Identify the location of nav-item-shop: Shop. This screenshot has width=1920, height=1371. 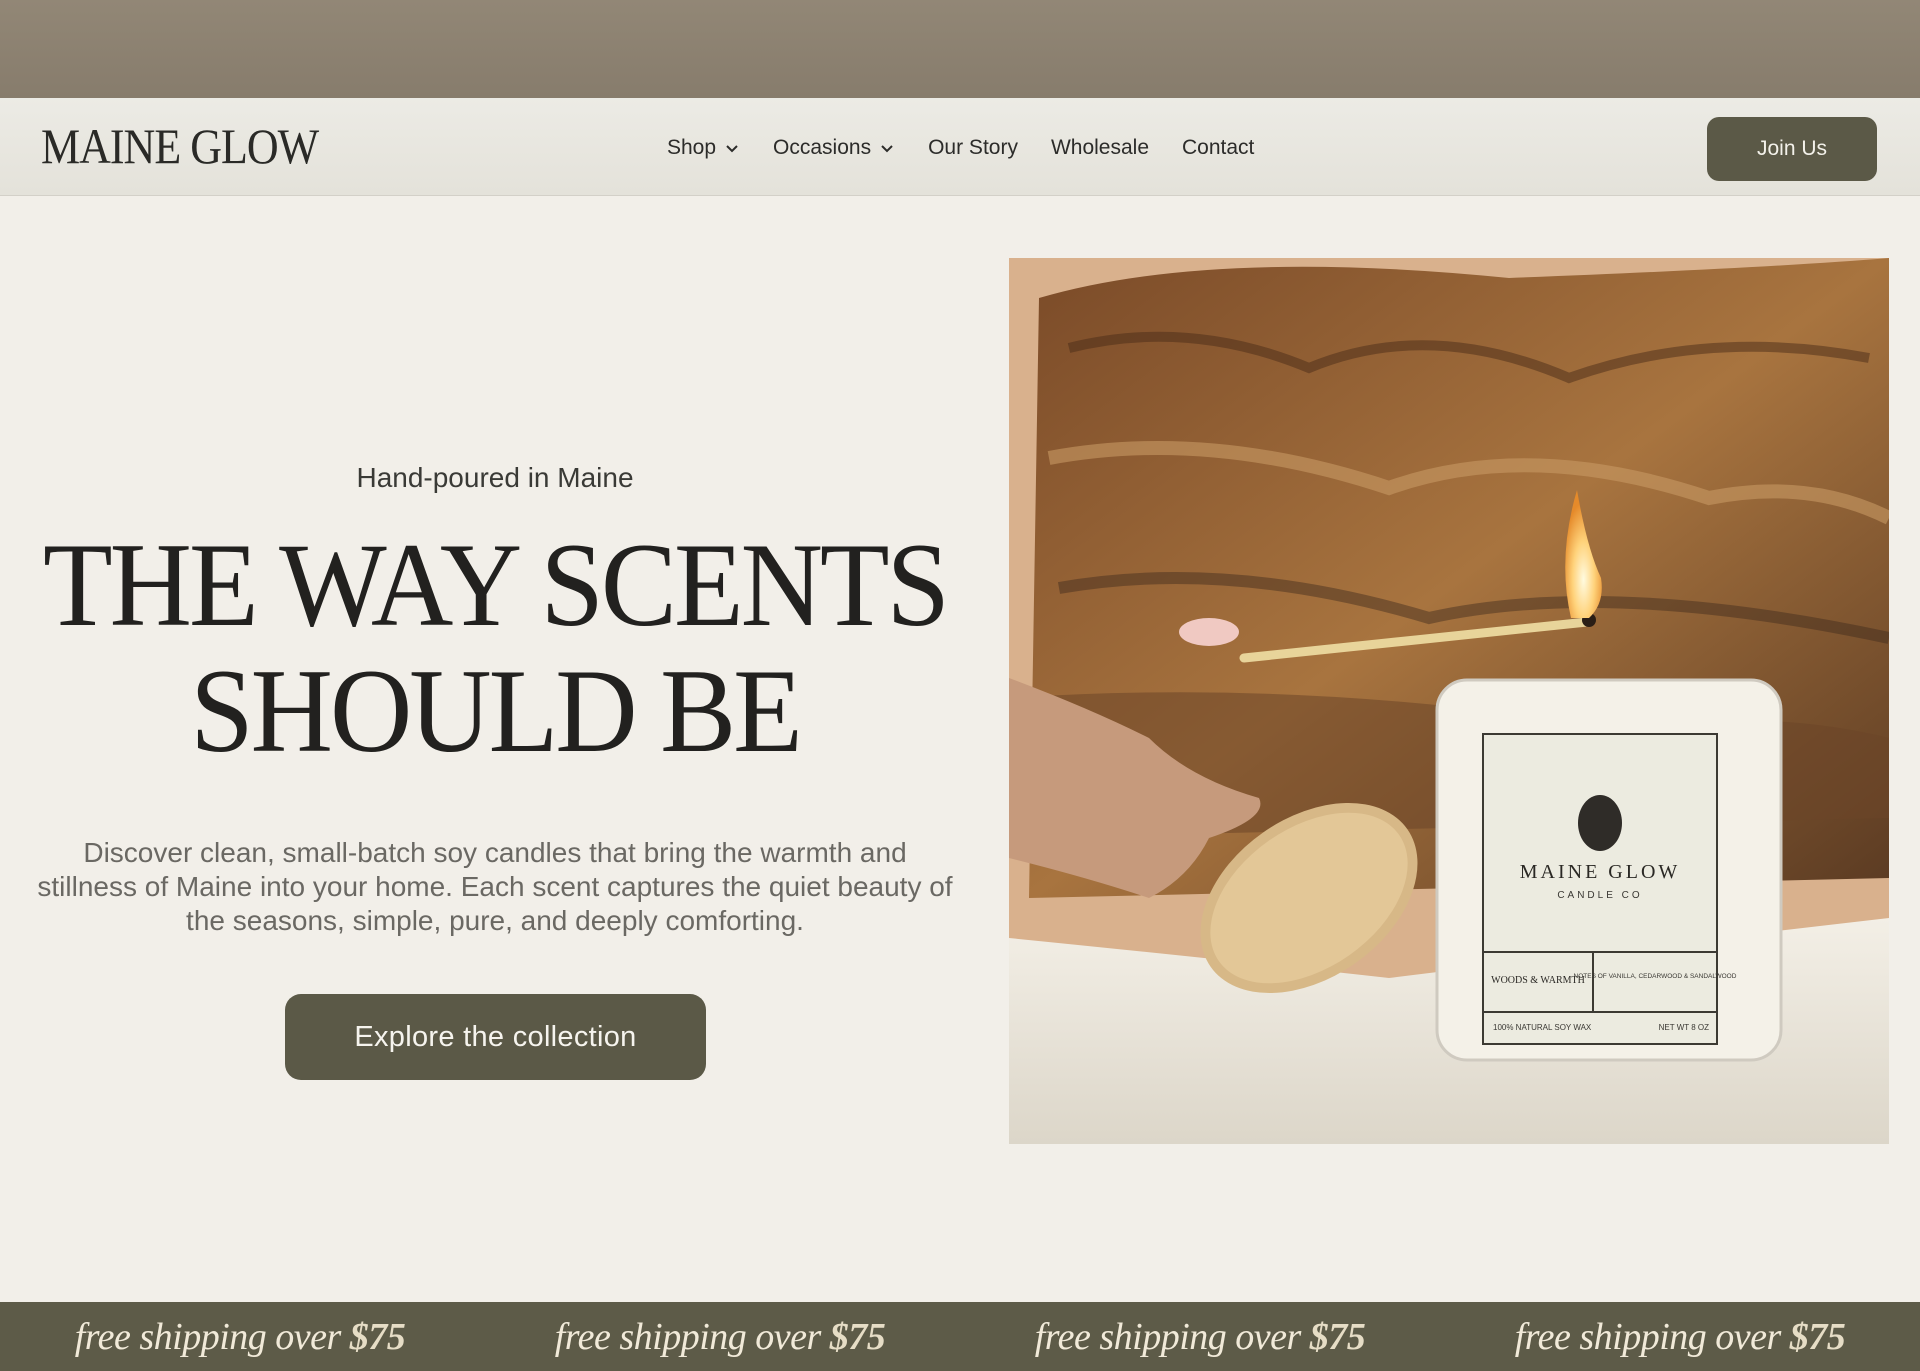
(703, 148).